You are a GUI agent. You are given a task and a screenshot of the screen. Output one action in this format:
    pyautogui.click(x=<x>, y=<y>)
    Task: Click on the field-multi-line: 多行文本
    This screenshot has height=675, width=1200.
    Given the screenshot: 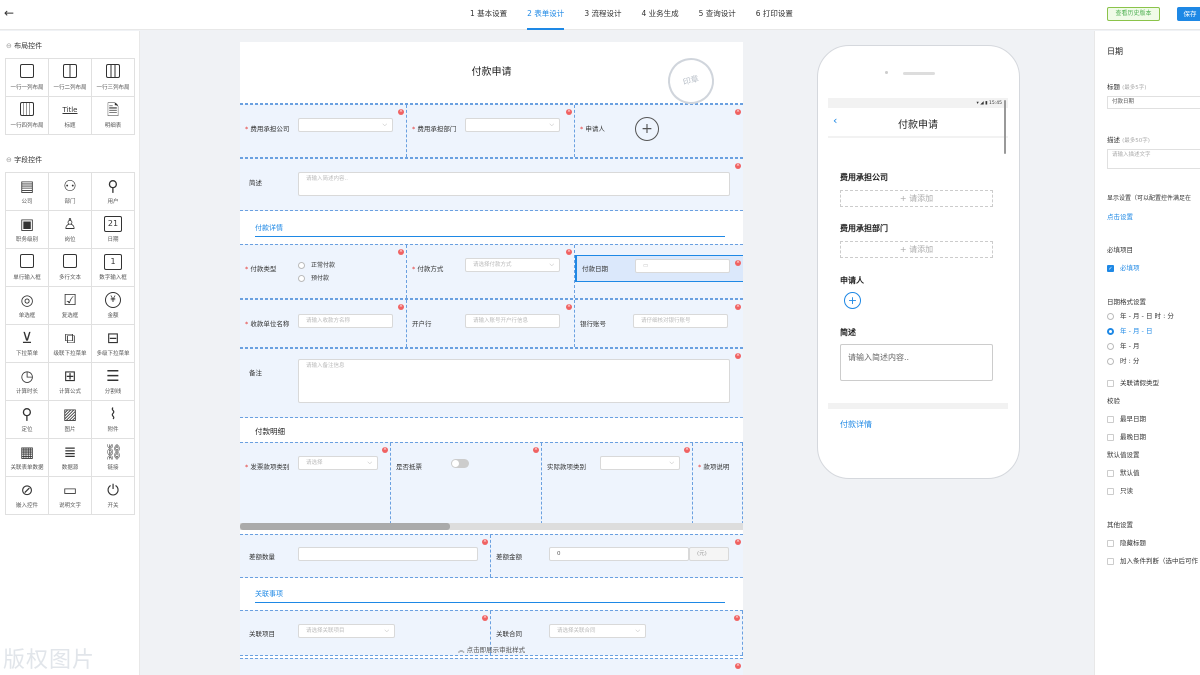 What is the action you would take?
    pyautogui.click(x=70, y=268)
    